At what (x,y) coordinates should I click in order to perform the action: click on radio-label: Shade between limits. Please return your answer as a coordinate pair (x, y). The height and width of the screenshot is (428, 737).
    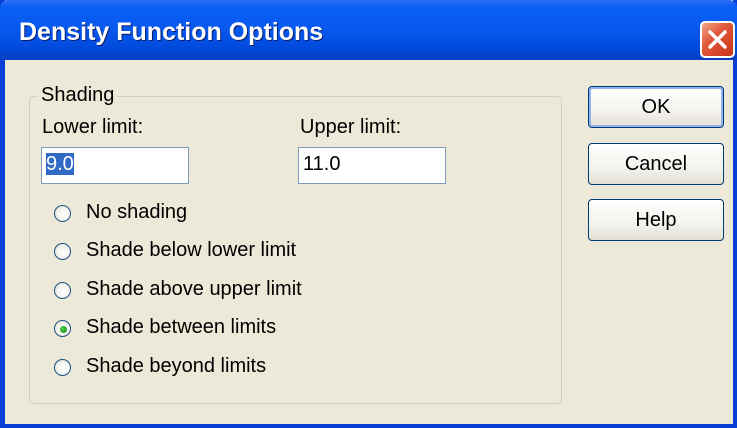
    Looking at the image, I should click on (181, 327).